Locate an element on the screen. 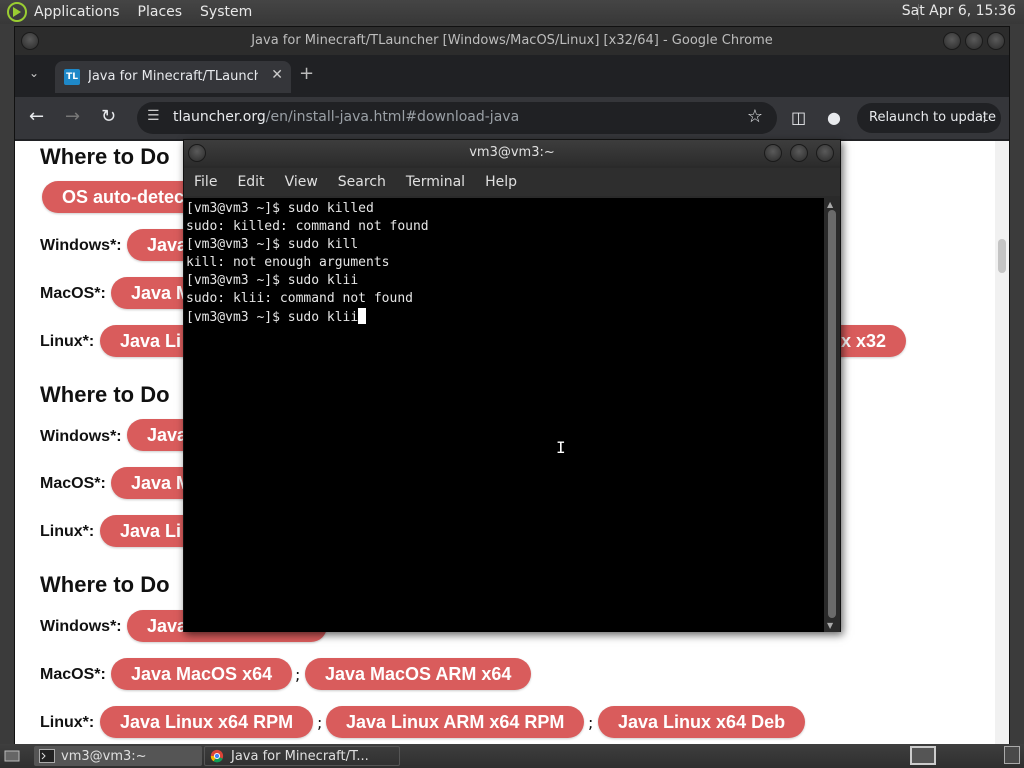 This screenshot has height=768, width=1024. terminal-minimize-button is located at coordinates (773, 153).